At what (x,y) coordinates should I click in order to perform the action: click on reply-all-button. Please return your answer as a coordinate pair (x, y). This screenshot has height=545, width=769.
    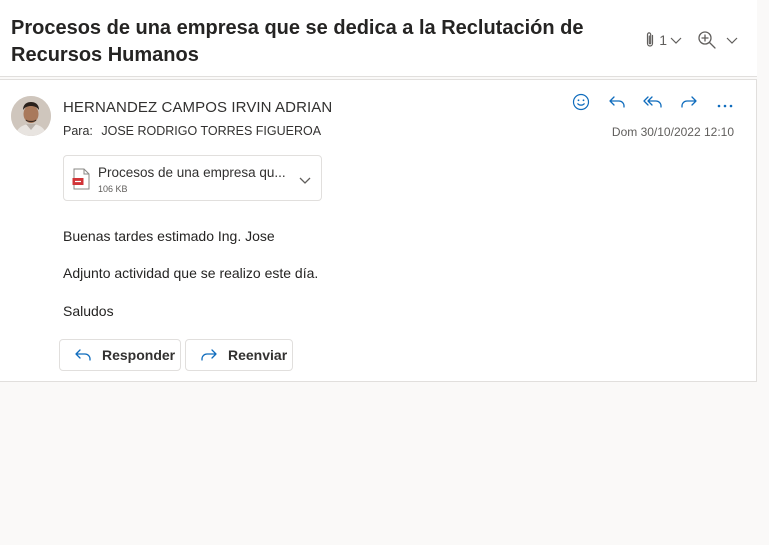
    Looking at the image, I should click on (653, 104).